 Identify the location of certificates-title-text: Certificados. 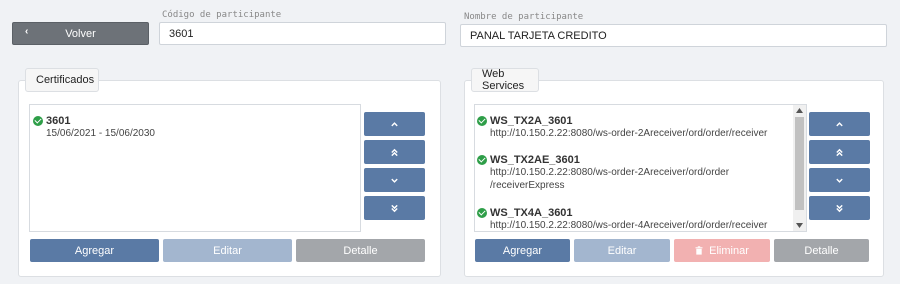
(65, 80).